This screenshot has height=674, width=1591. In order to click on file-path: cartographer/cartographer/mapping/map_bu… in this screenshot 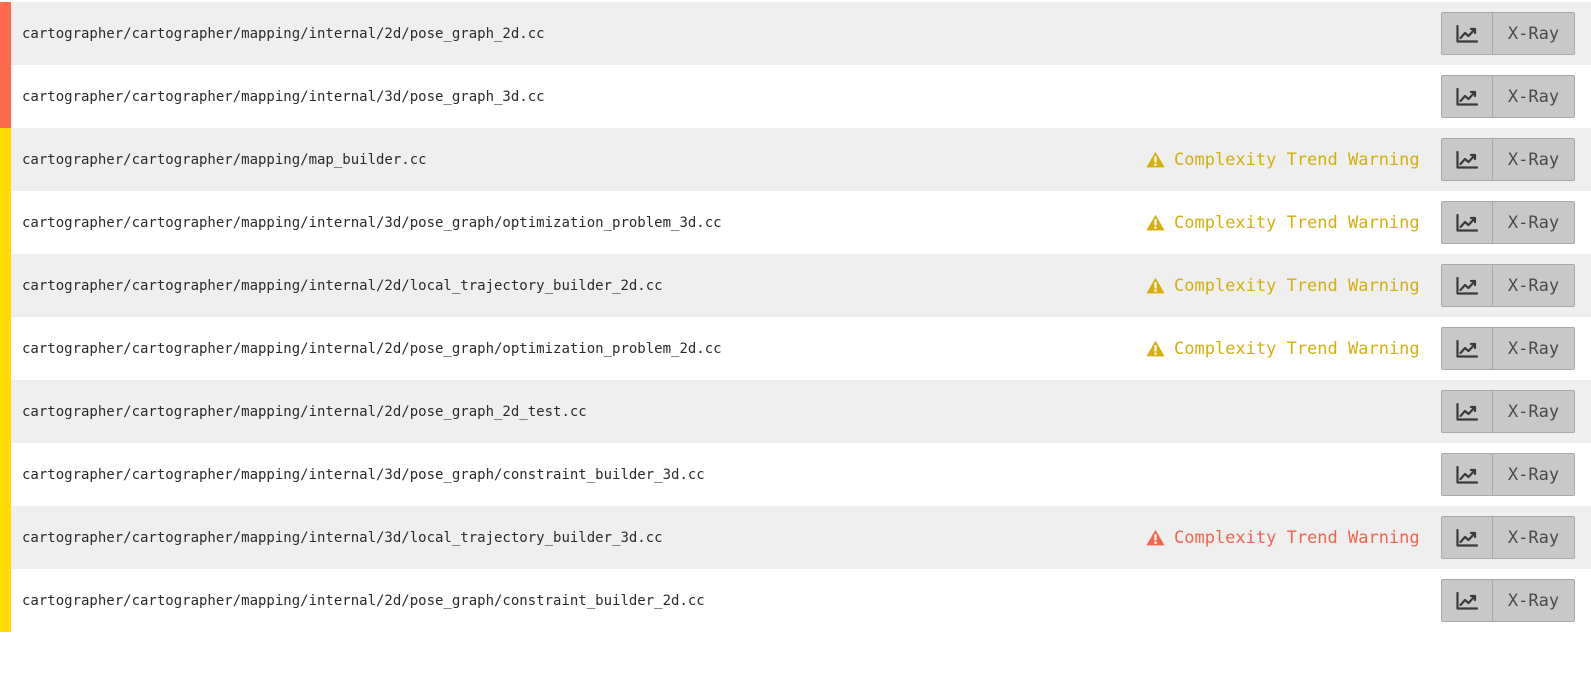, I will do `click(224, 160)`.